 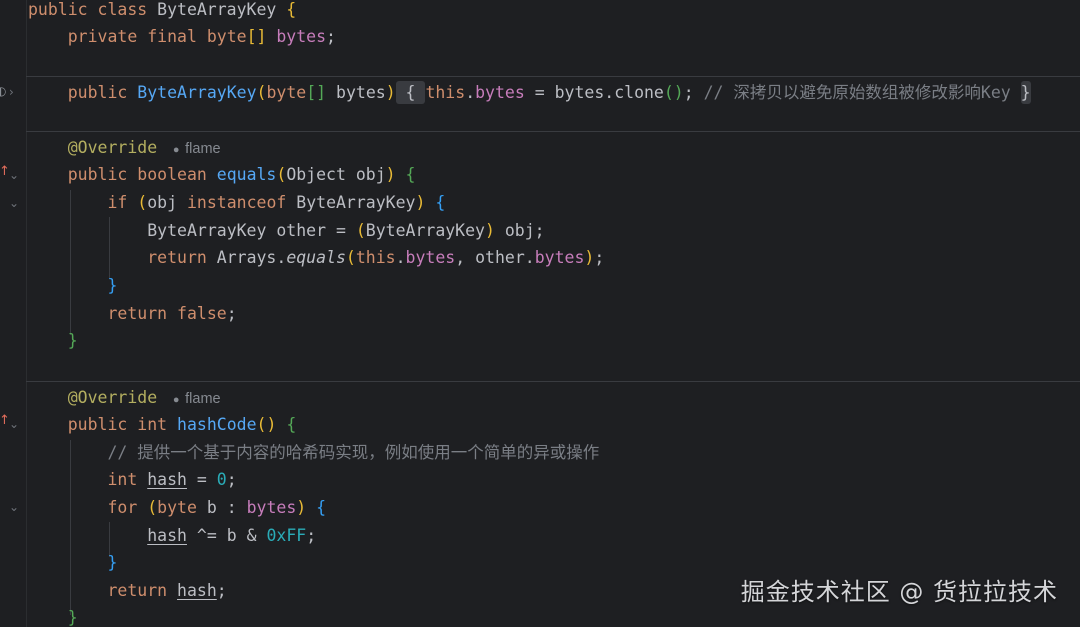 What do you see at coordinates (132, 479) in the screenshot?
I see `code-line-int-hash: int hash = 0;` at bounding box center [132, 479].